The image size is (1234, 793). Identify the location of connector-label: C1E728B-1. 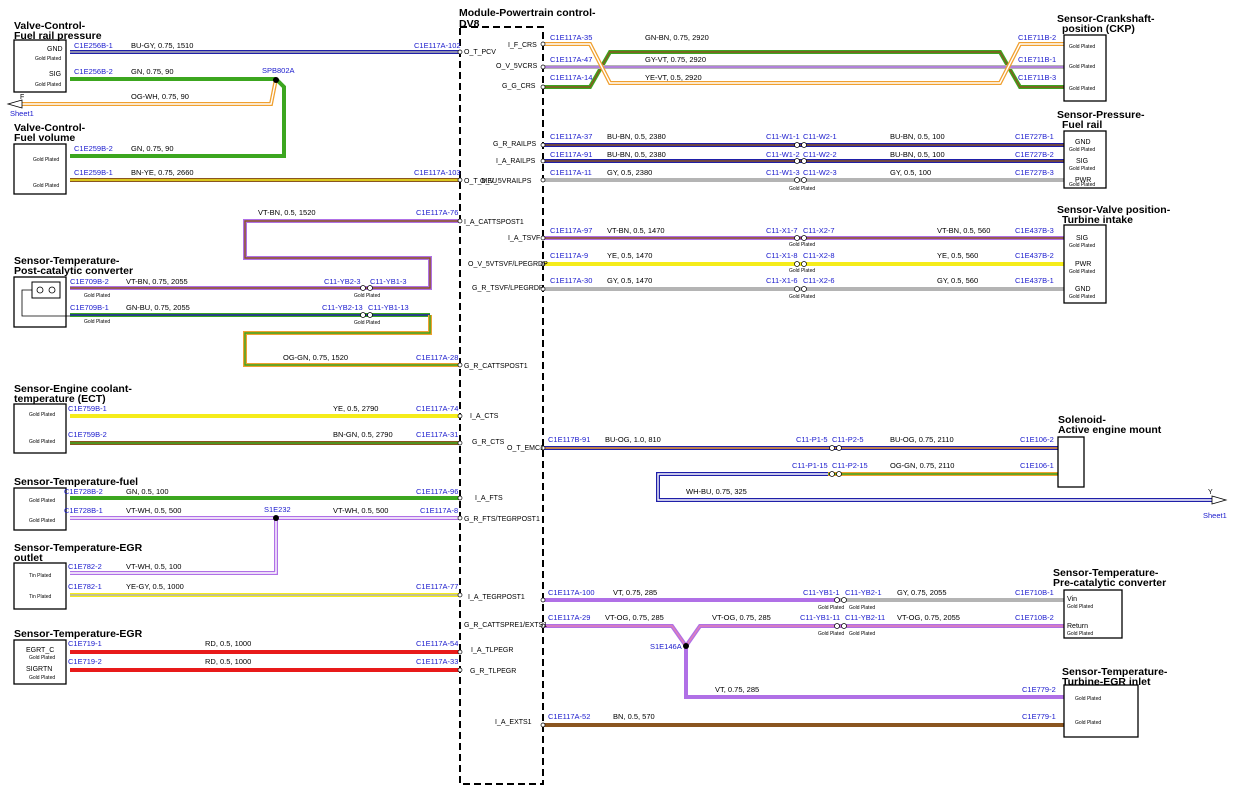
(83, 510).